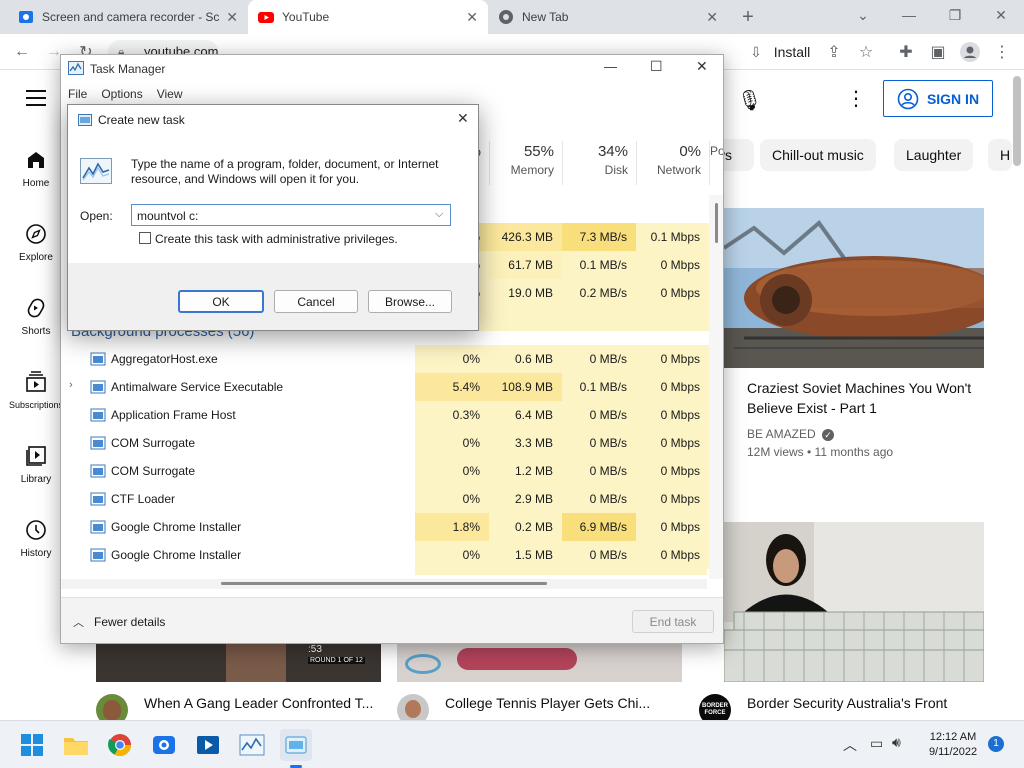 This screenshot has height=768, width=1024. Describe the element at coordinates (439, 214) in the screenshot. I see `dropdown-chevron-icon: ⌵` at that location.